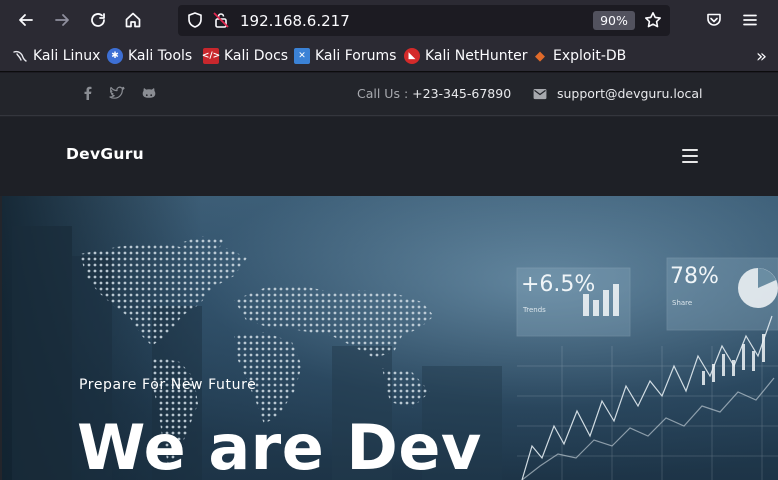 The image size is (778, 480). Describe the element at coordinates (115, 56) in the screenshot. I see `kali-tools-icon: ✱` at that location.